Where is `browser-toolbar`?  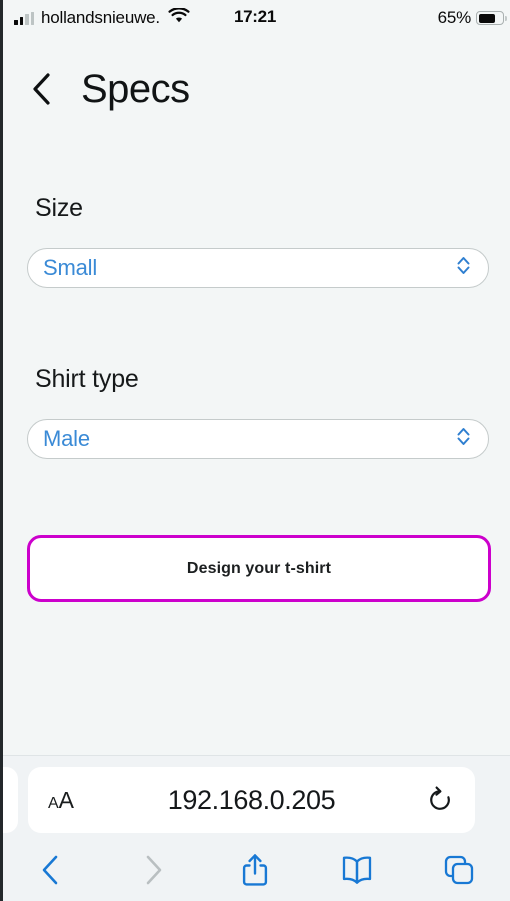 browser-toolbar is located at coordinates (255, 872).